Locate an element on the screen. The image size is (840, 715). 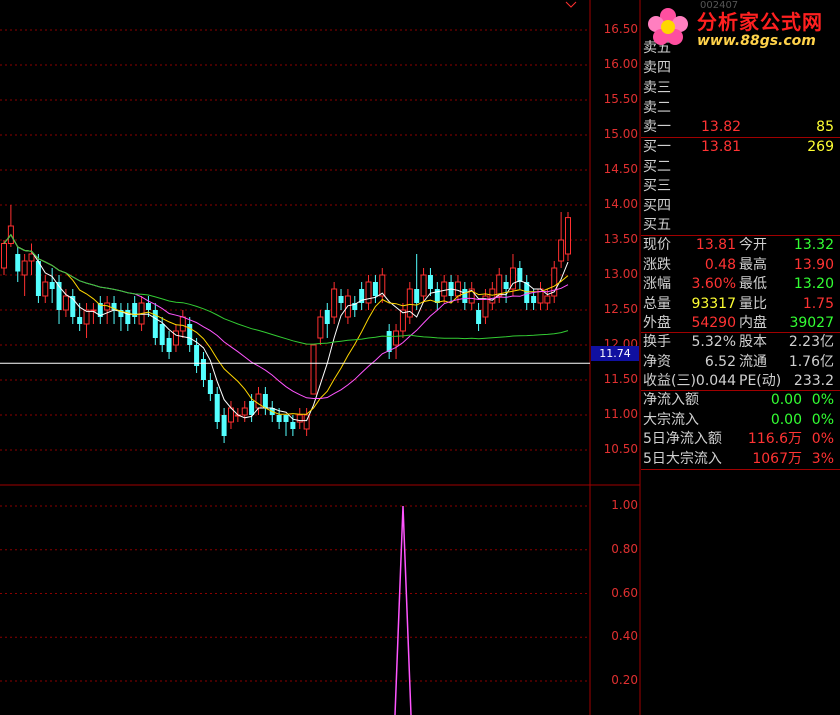
price-tick-label: 15.00 is located at coordinates (620, 134).